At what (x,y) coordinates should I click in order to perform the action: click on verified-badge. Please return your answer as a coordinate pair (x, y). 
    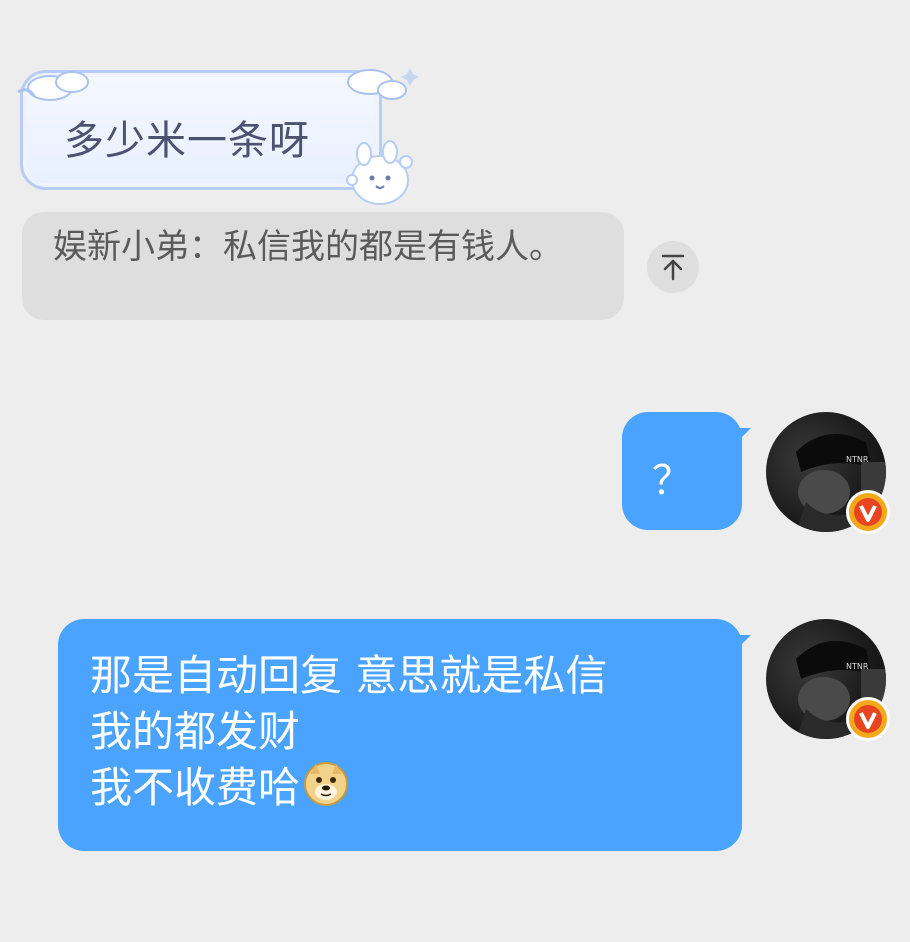
    Looking at the image, I should click on (868, 512).